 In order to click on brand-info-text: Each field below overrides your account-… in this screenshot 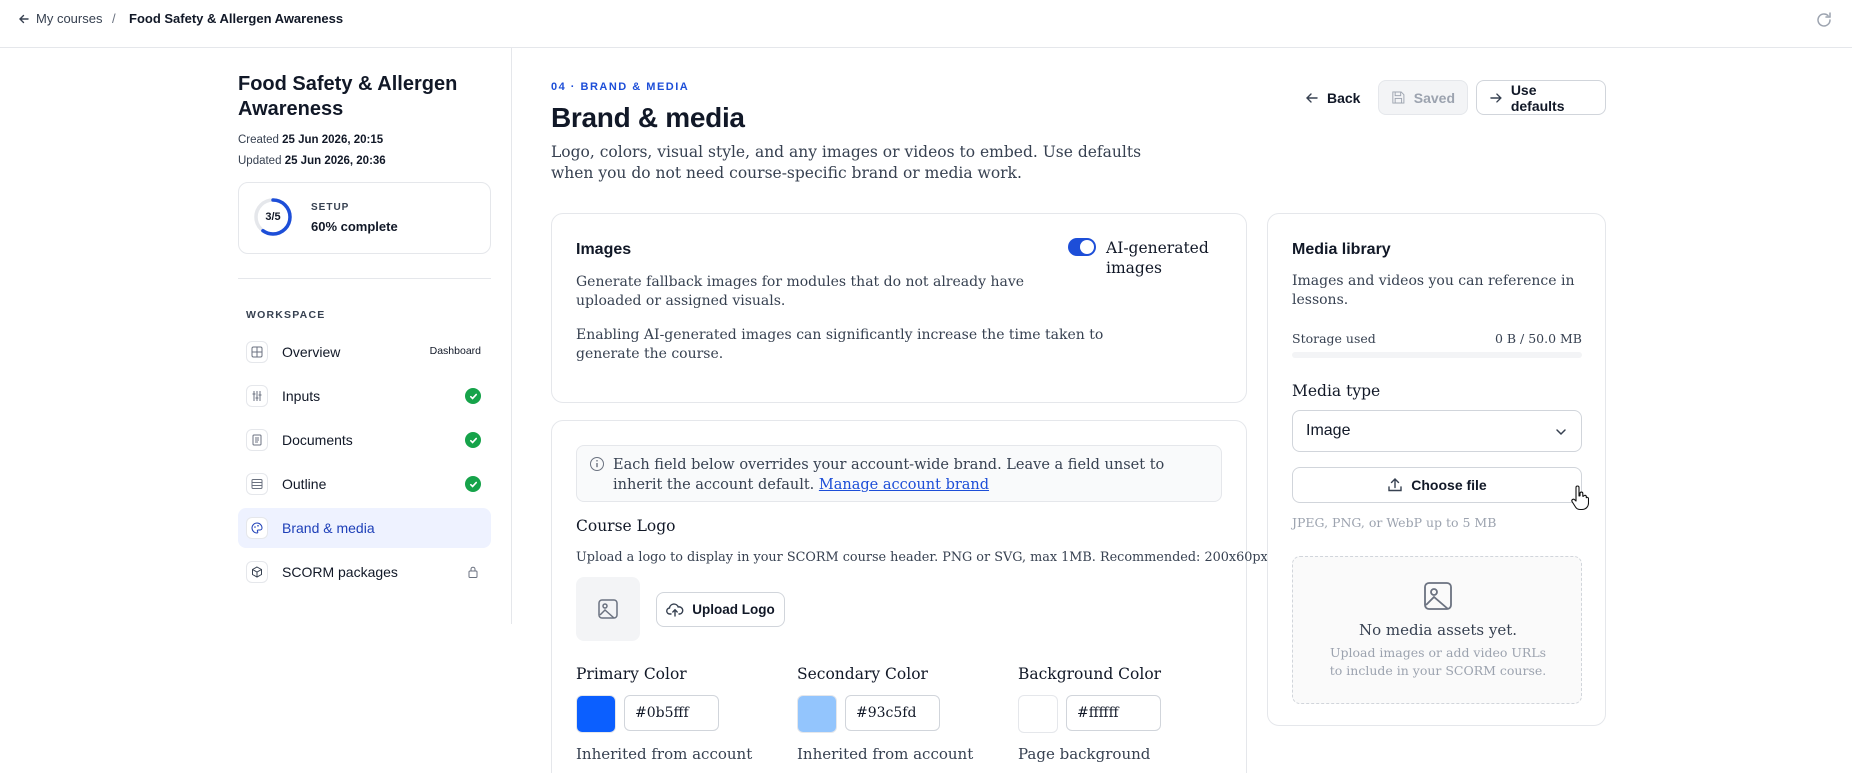, I will do `click(913, 475)`.